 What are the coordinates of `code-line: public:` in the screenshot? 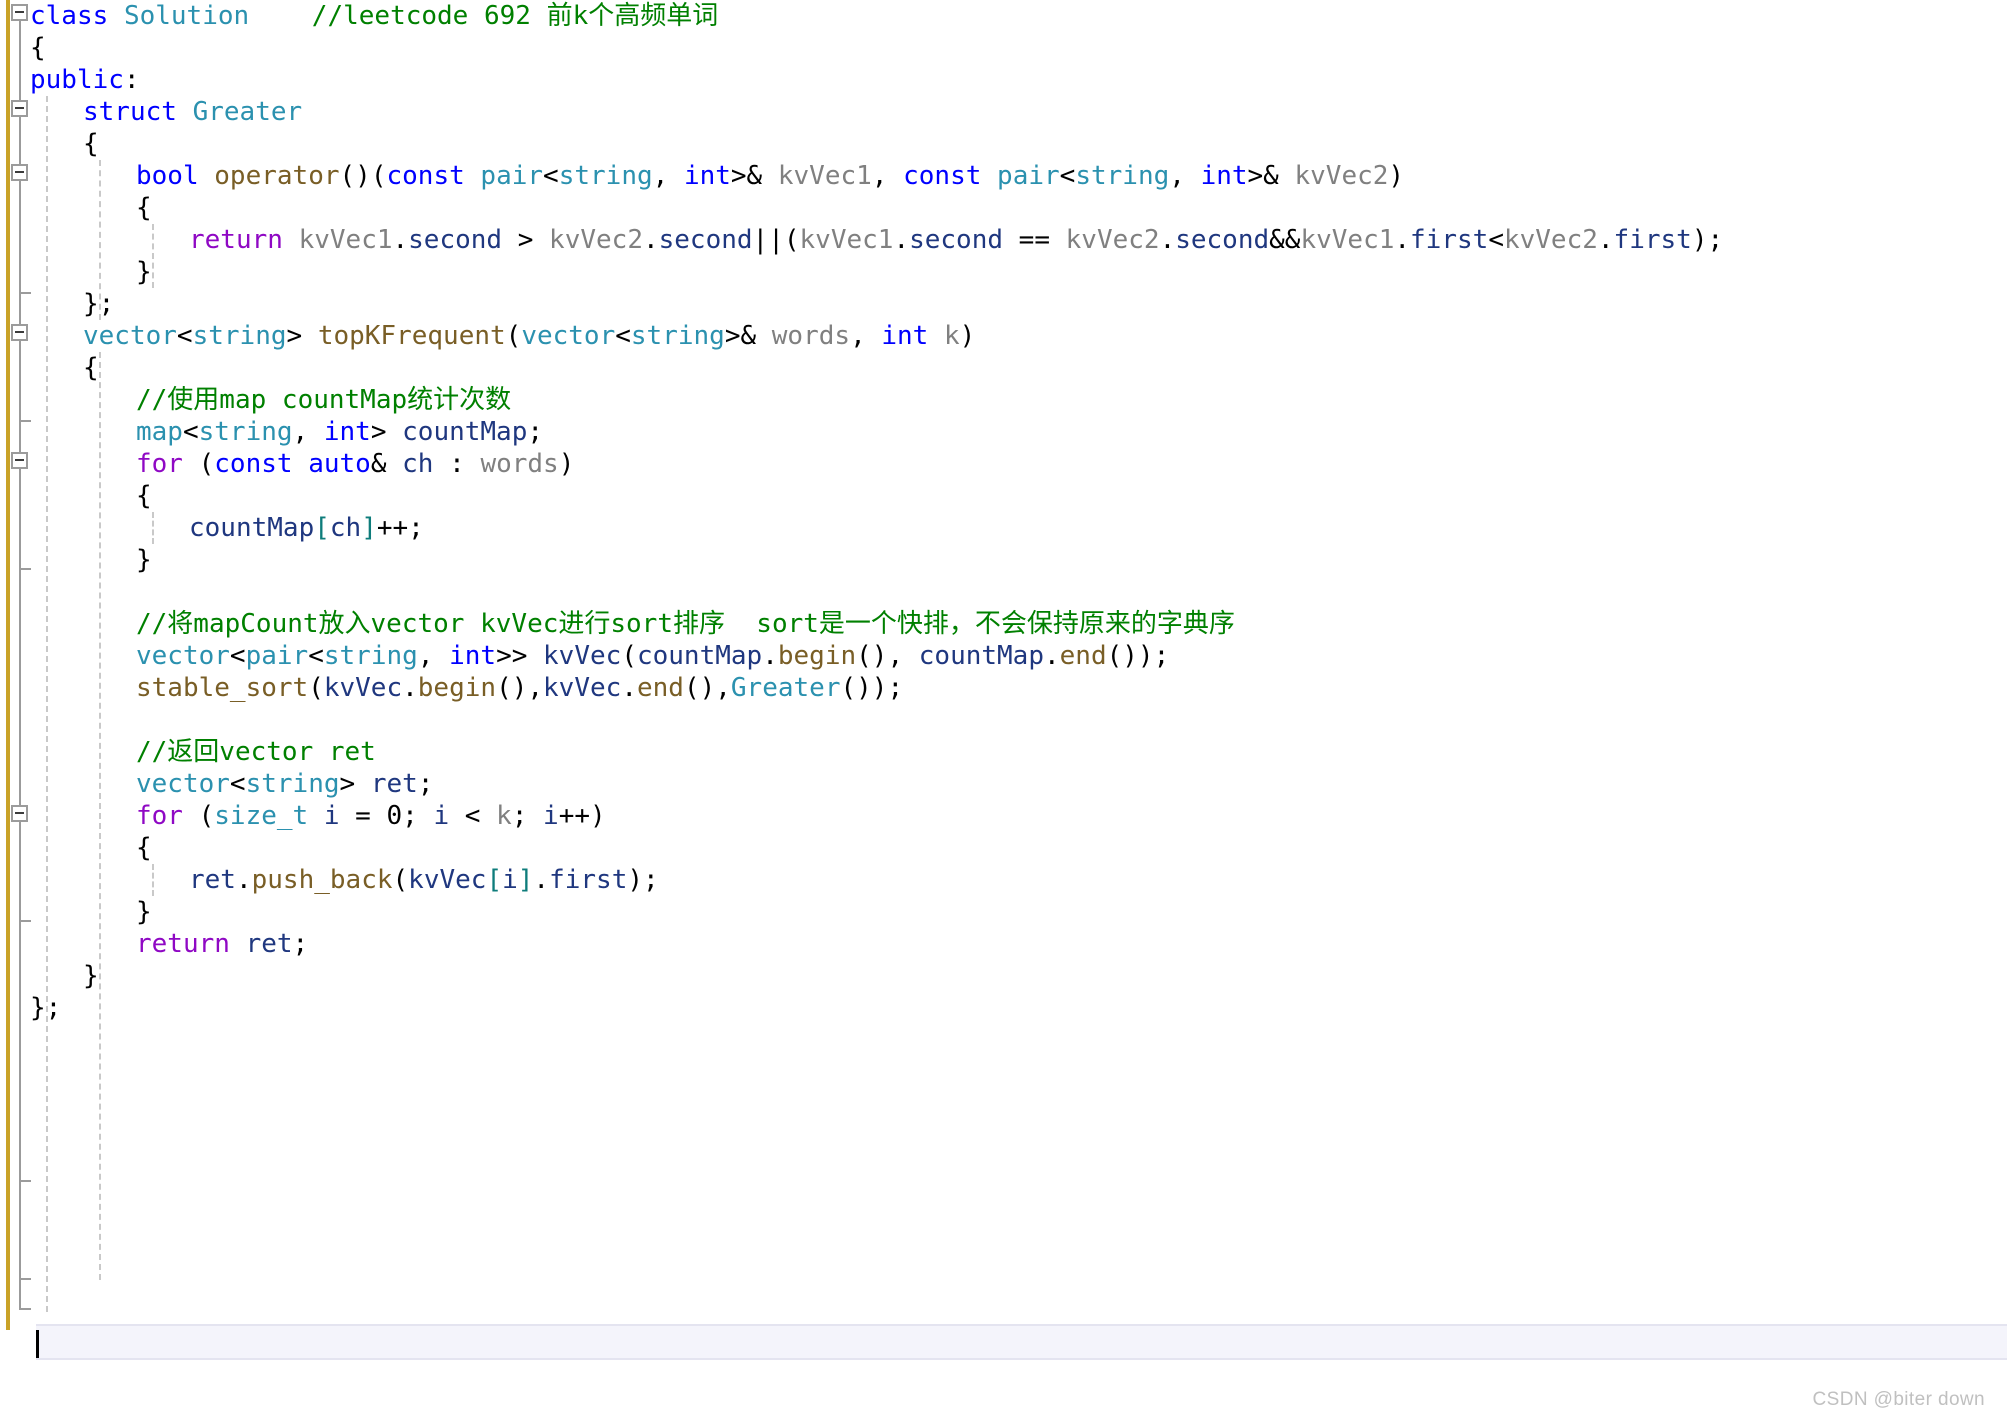 It's located at (85, 80).